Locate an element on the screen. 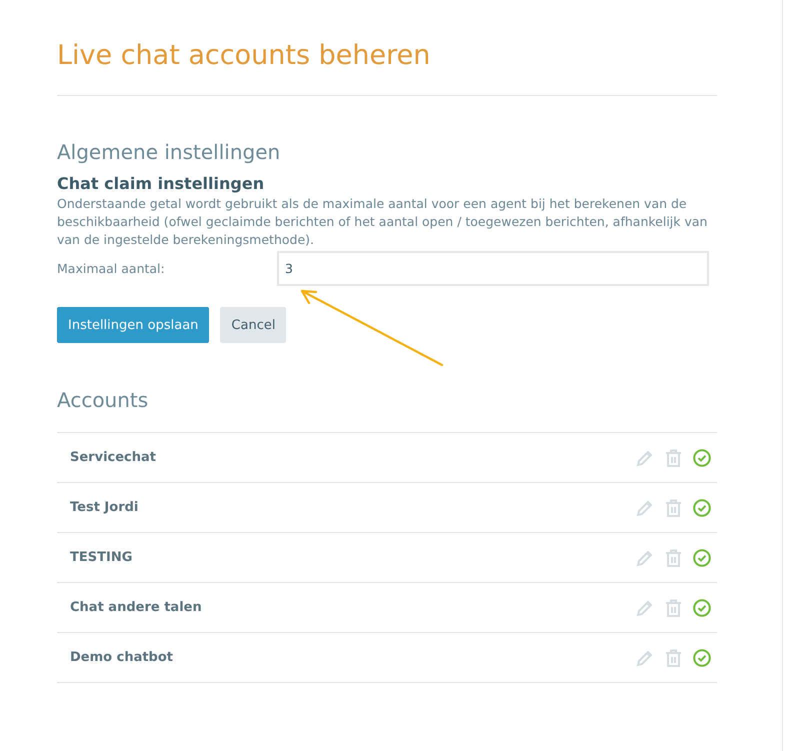  section-heading: Accounts is located at coordinates (103, 400).